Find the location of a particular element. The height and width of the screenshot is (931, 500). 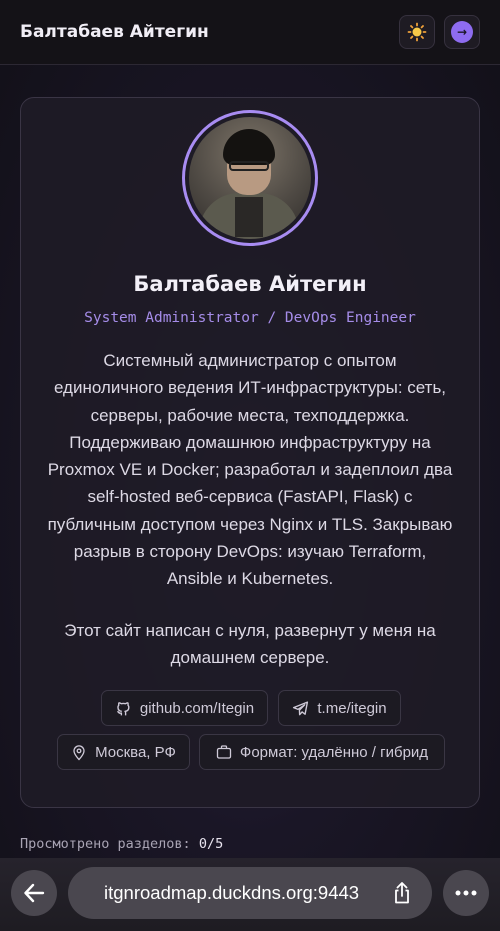

telegram-link: t.me/itegin is located at coordinates (339, 708).